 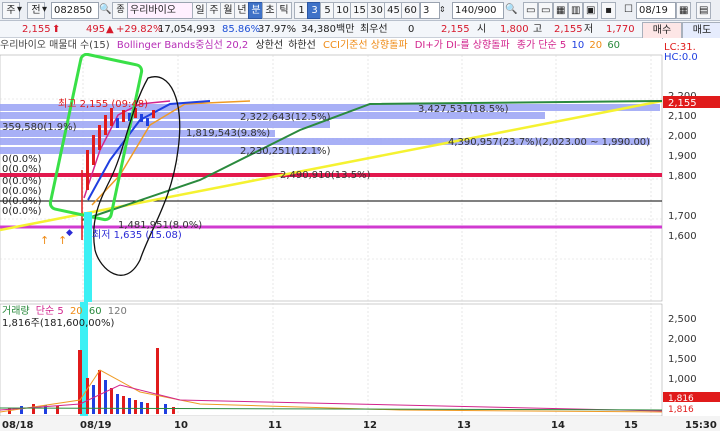 I want to click on svg-text: 08/19, so click(x=96, y=425).